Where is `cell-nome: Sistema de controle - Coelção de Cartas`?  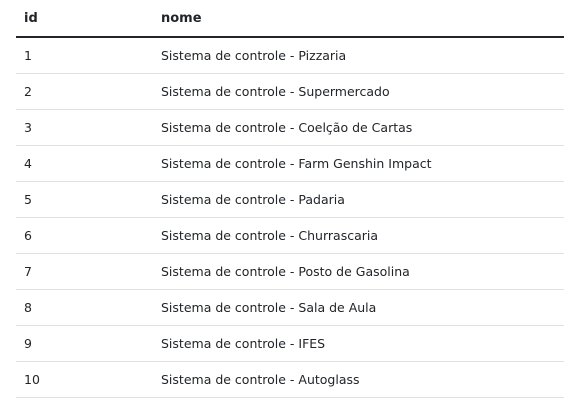 cell-nome: Sistema de controle - Coelção de Cartas is located at coordinates (358, 127).